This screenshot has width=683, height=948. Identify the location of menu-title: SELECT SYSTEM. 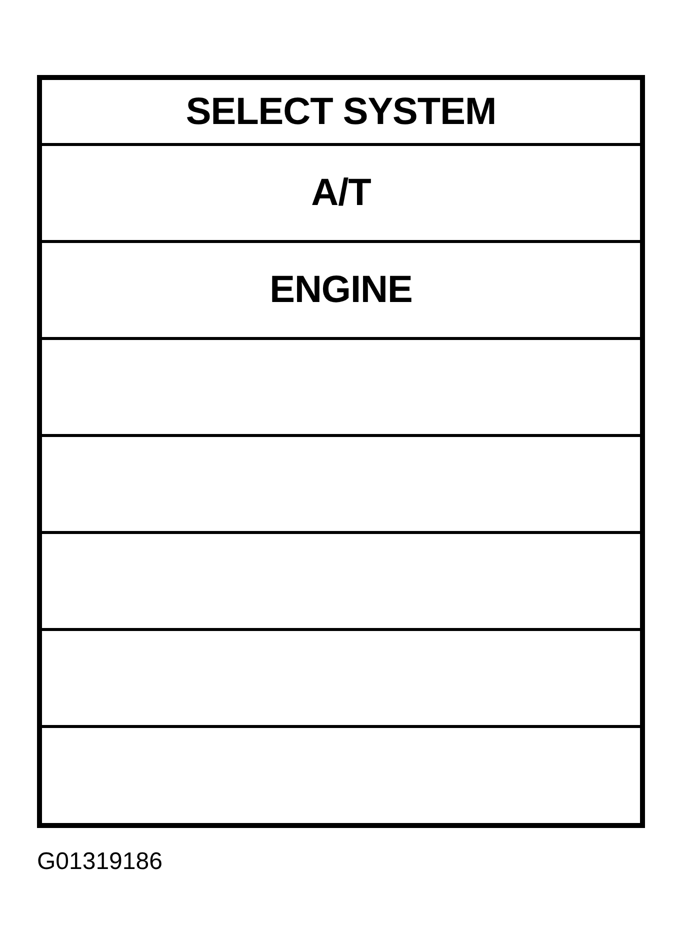
(341, 111).